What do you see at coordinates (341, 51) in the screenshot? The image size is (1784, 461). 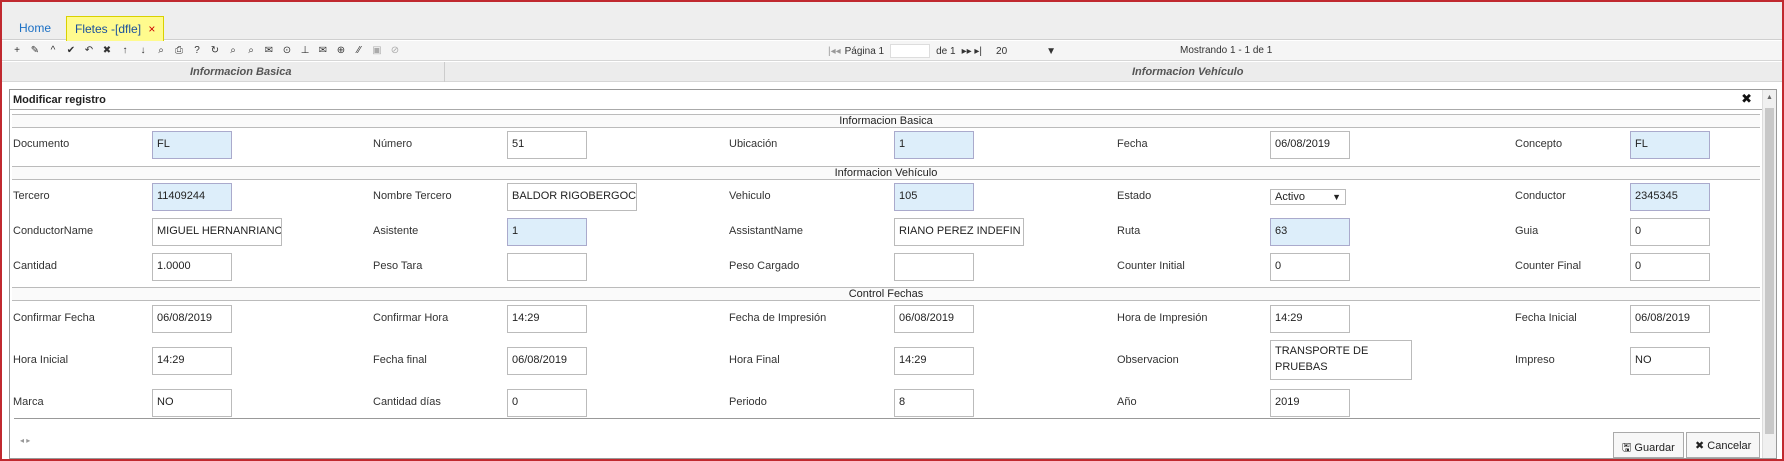 I see `toolbar-icon: ⊕` at bounding box center [341, 51].